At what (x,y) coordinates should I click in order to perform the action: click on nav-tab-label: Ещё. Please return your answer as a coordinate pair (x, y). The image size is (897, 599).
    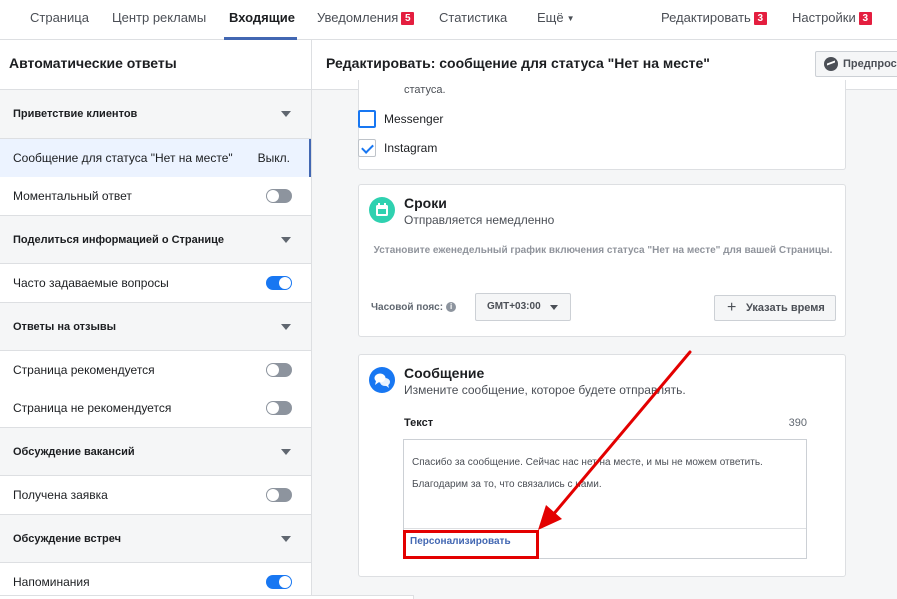
    Looking at the image, I should click on (550, 17).